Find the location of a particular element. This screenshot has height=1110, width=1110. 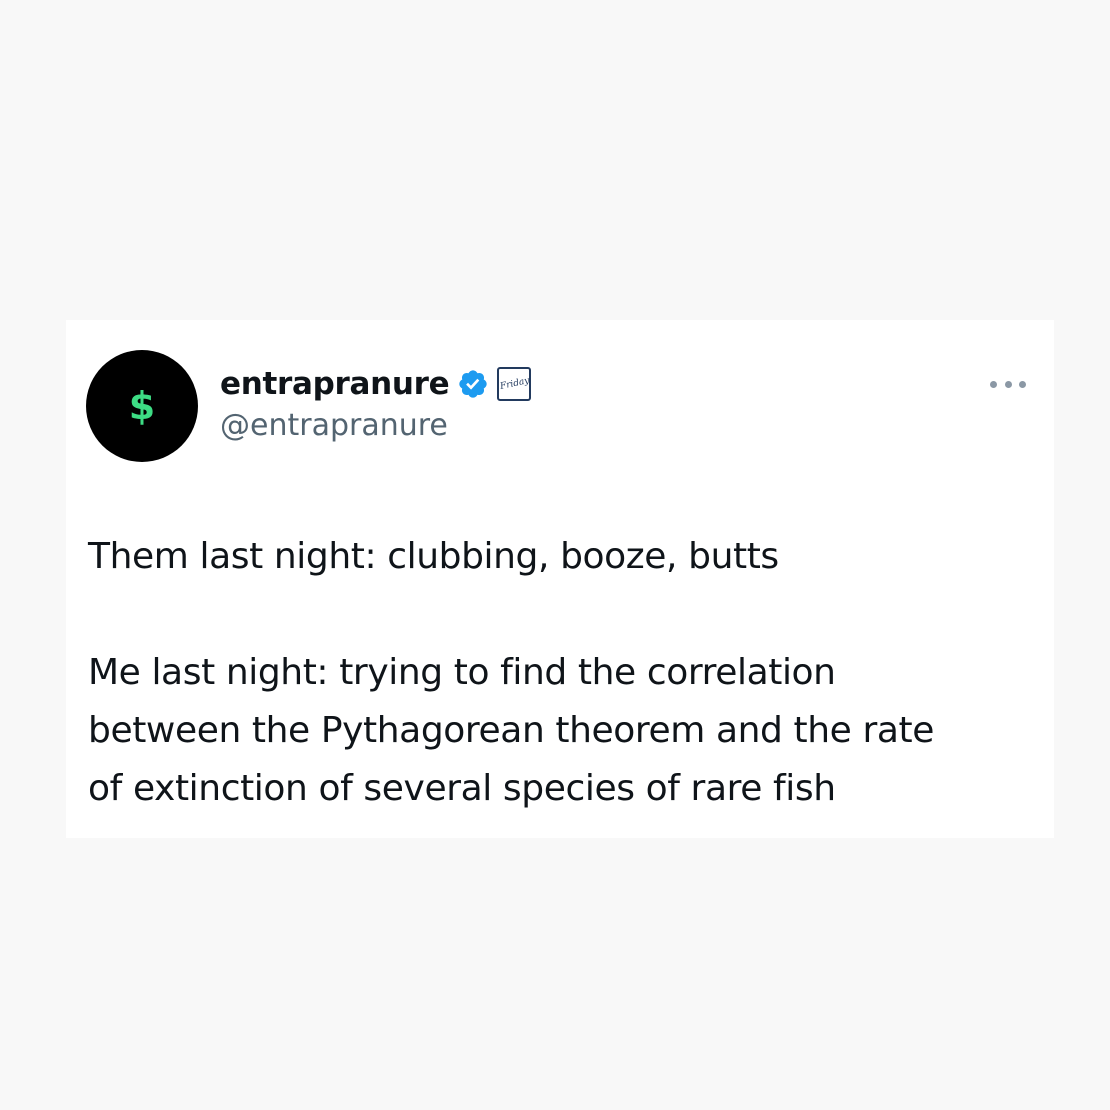

avatar: $ is located at coordinates (142, 406).